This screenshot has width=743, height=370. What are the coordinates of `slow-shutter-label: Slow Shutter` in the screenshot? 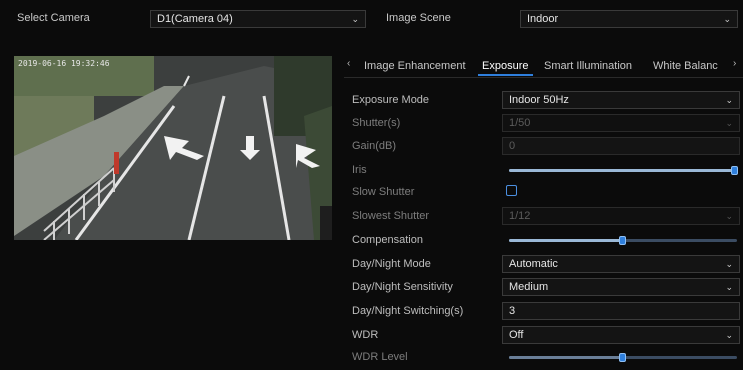 It's located at (383, 192).